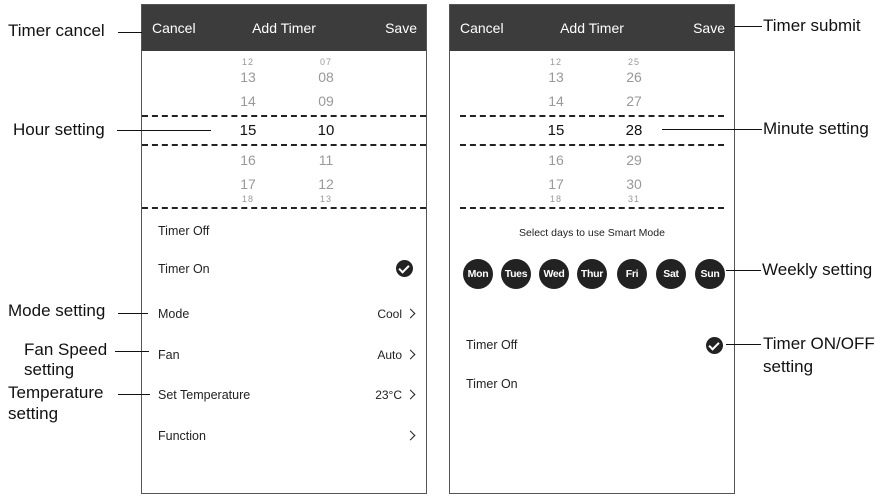 The image size is (892, 498). I want to click on minute-option: 27, so click(634, 101).